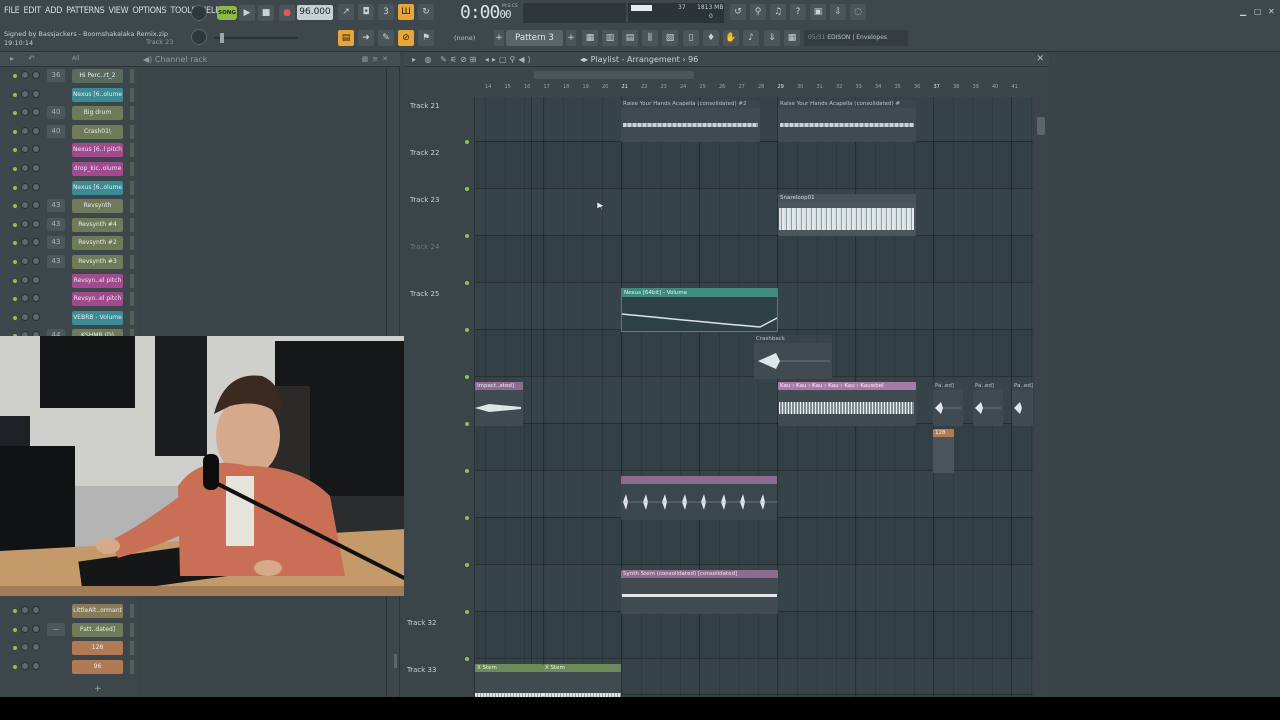 The image size is (1280, 720). Describe the element at coordinates (943, 451) in the screenshot. I see `clip-128: 128` at that location.